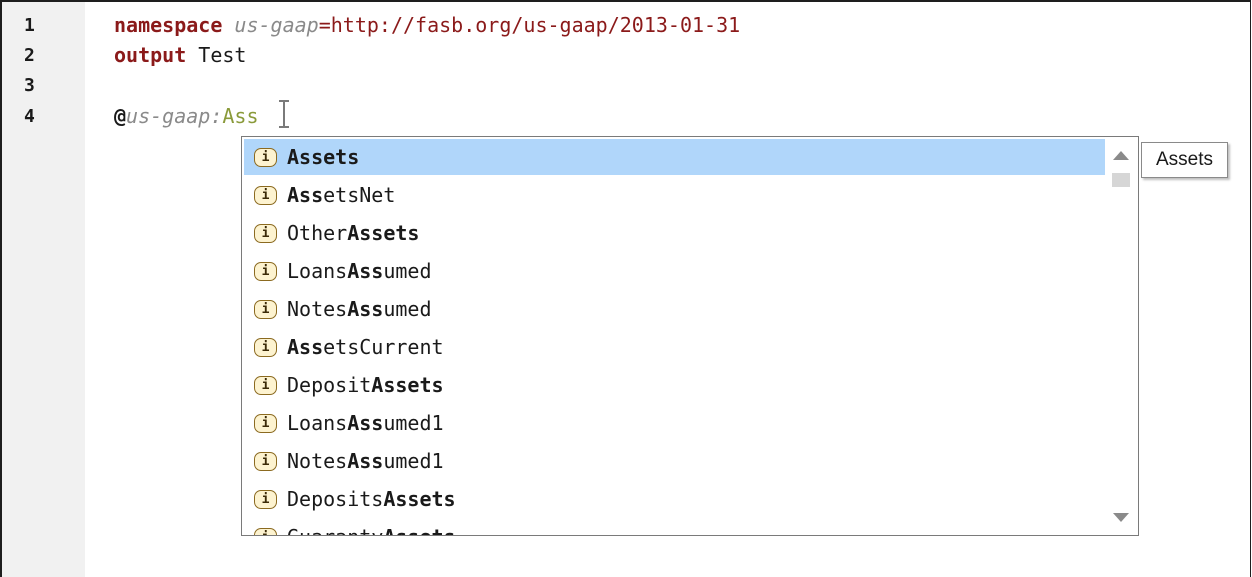 Image resolution: width=1252 pixels, height=577 pixels. I want to click on typed-text: Ass, so click(240, 116).